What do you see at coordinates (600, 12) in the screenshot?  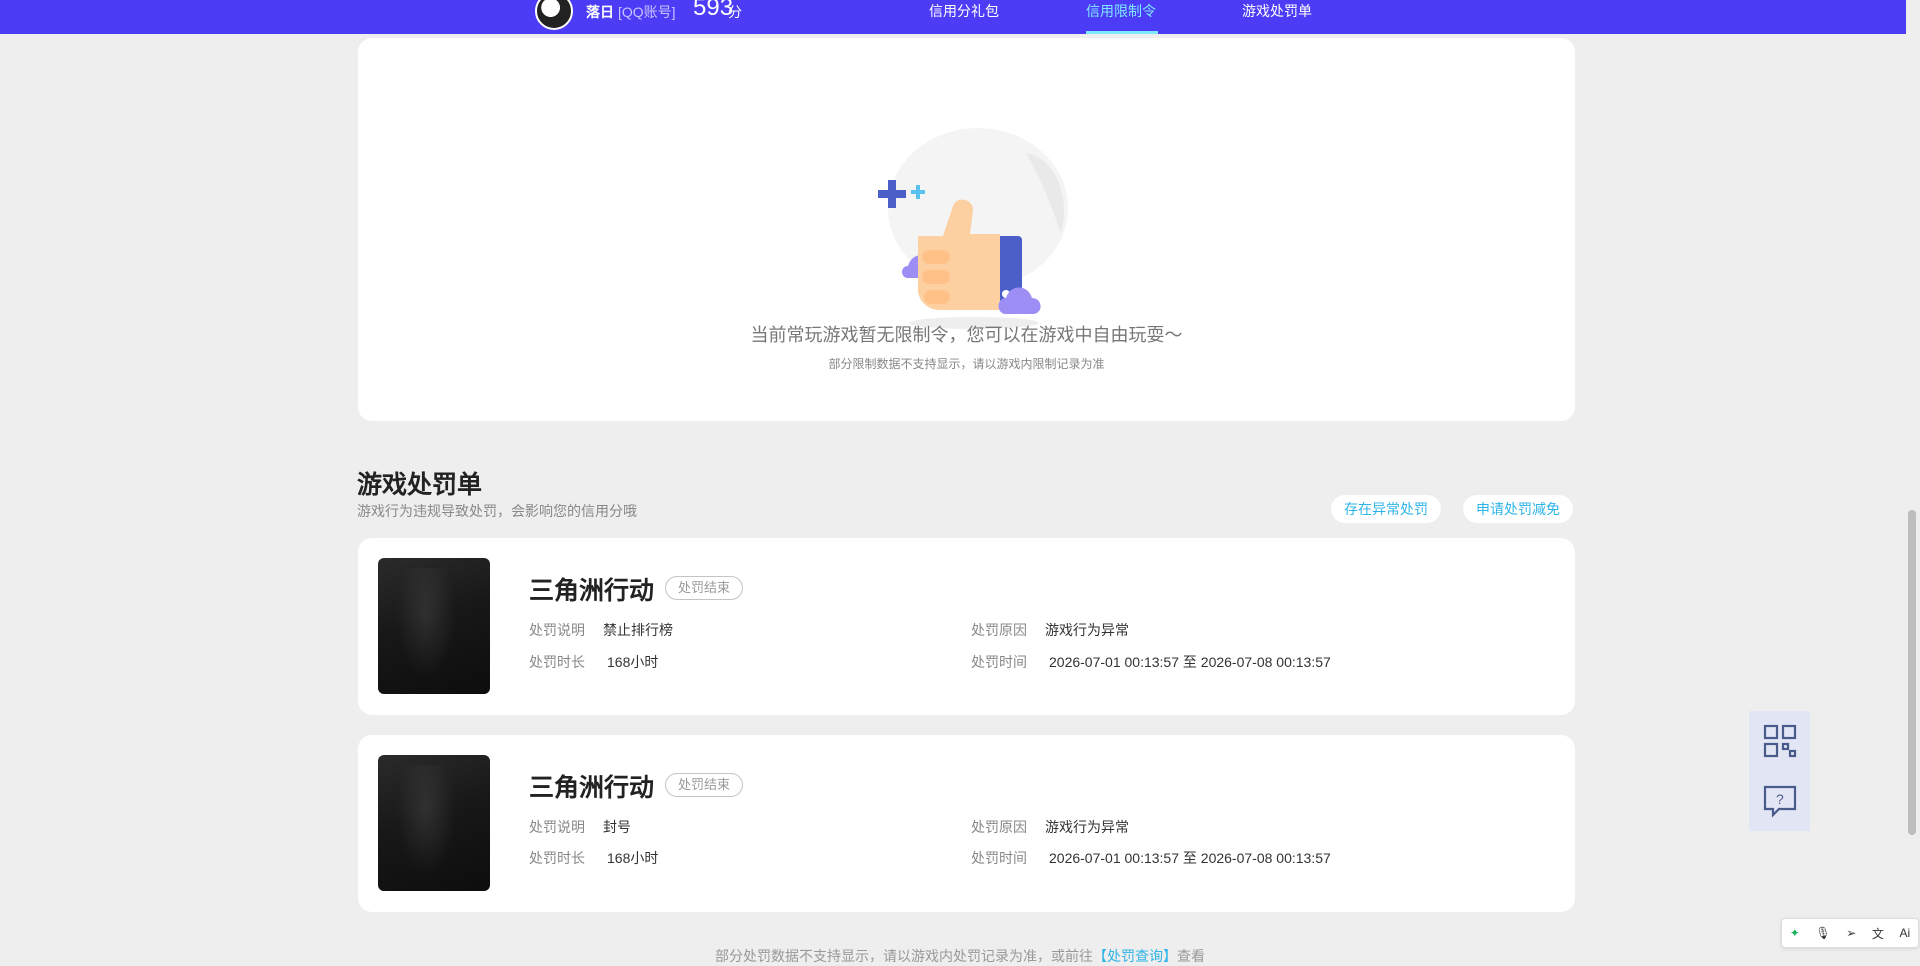 I see `username: 落日` at bounding box center [600, 12].